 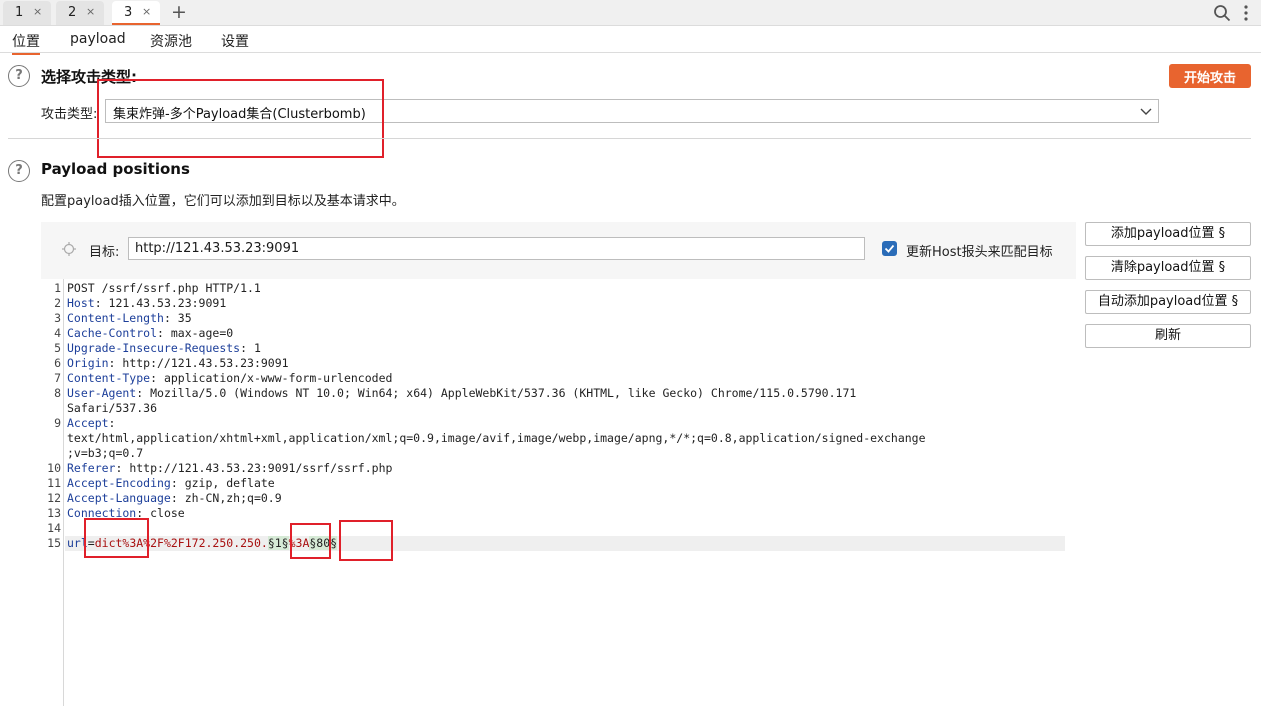 I want to click on target-input: http://121.43.53.23:9091, so click(x=496, y=248).